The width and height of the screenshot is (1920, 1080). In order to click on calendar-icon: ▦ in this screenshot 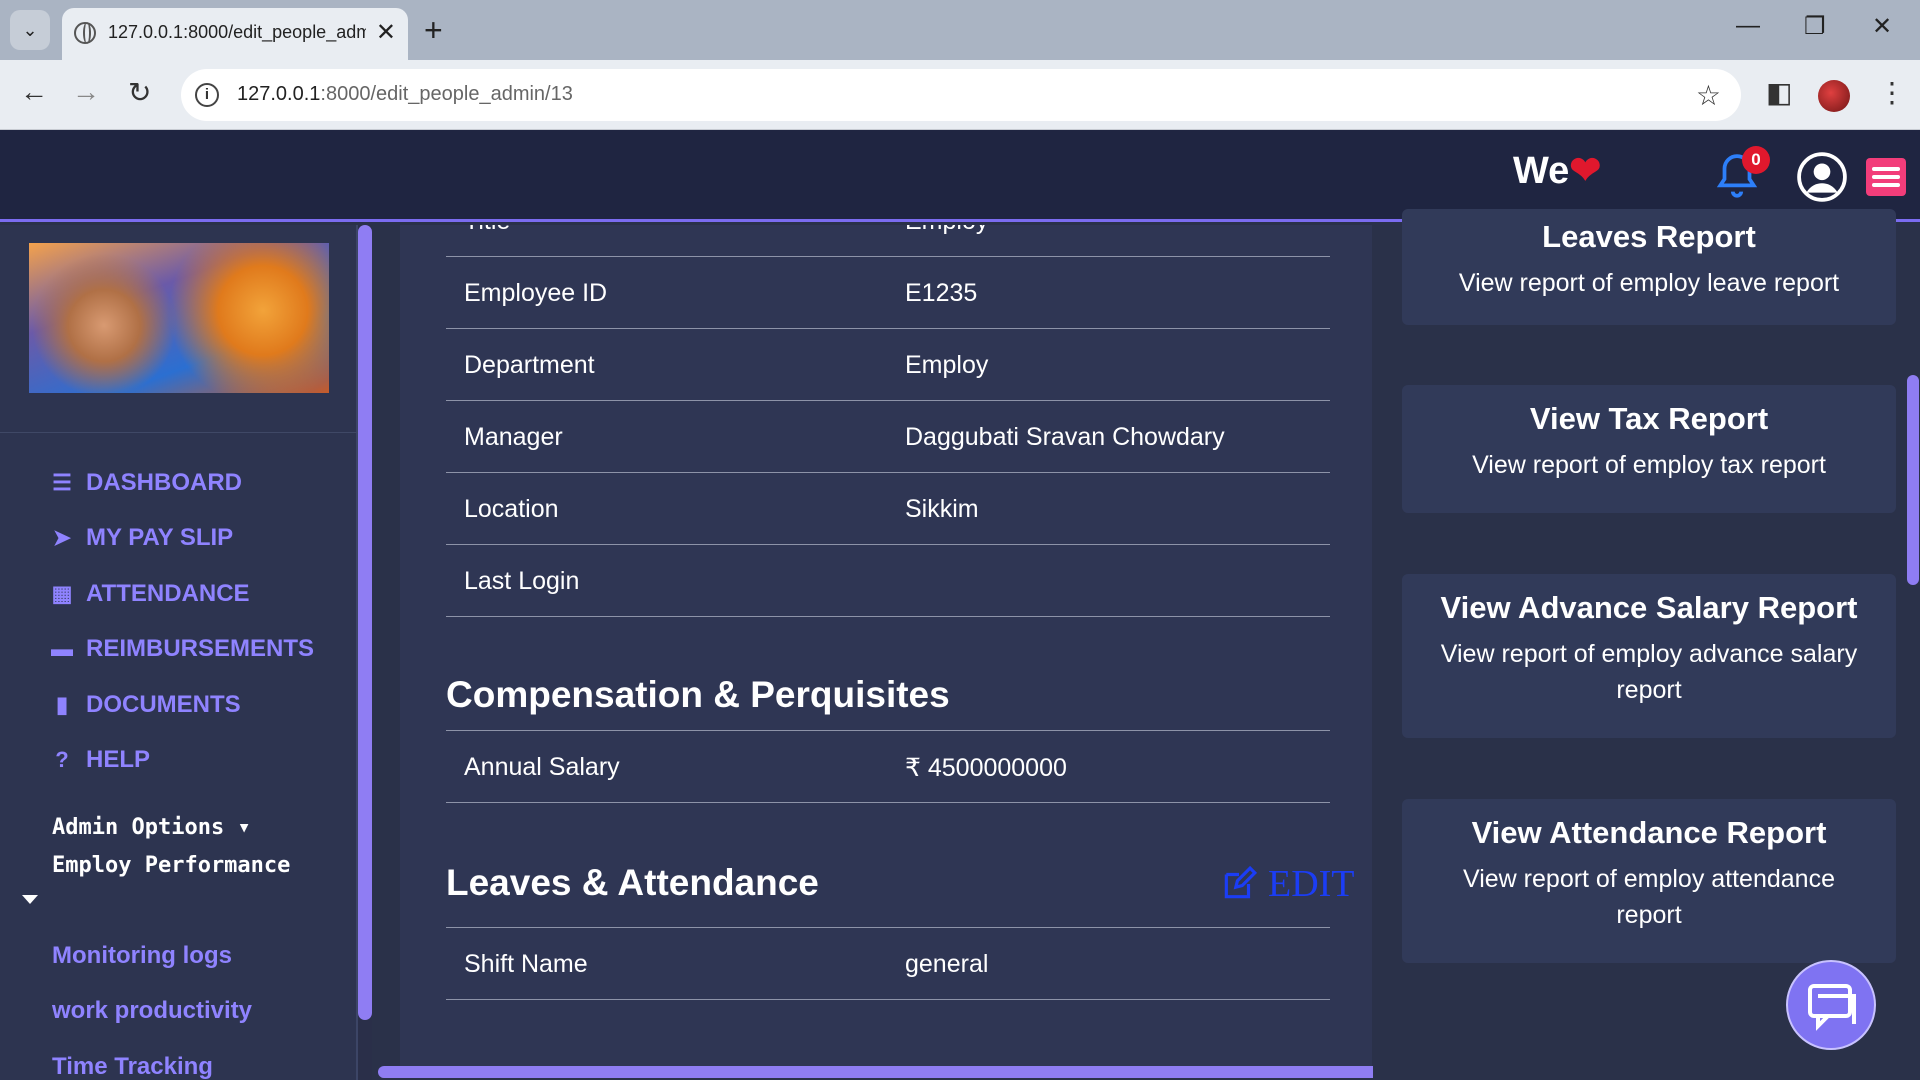, I will do `click(62, 593)`.